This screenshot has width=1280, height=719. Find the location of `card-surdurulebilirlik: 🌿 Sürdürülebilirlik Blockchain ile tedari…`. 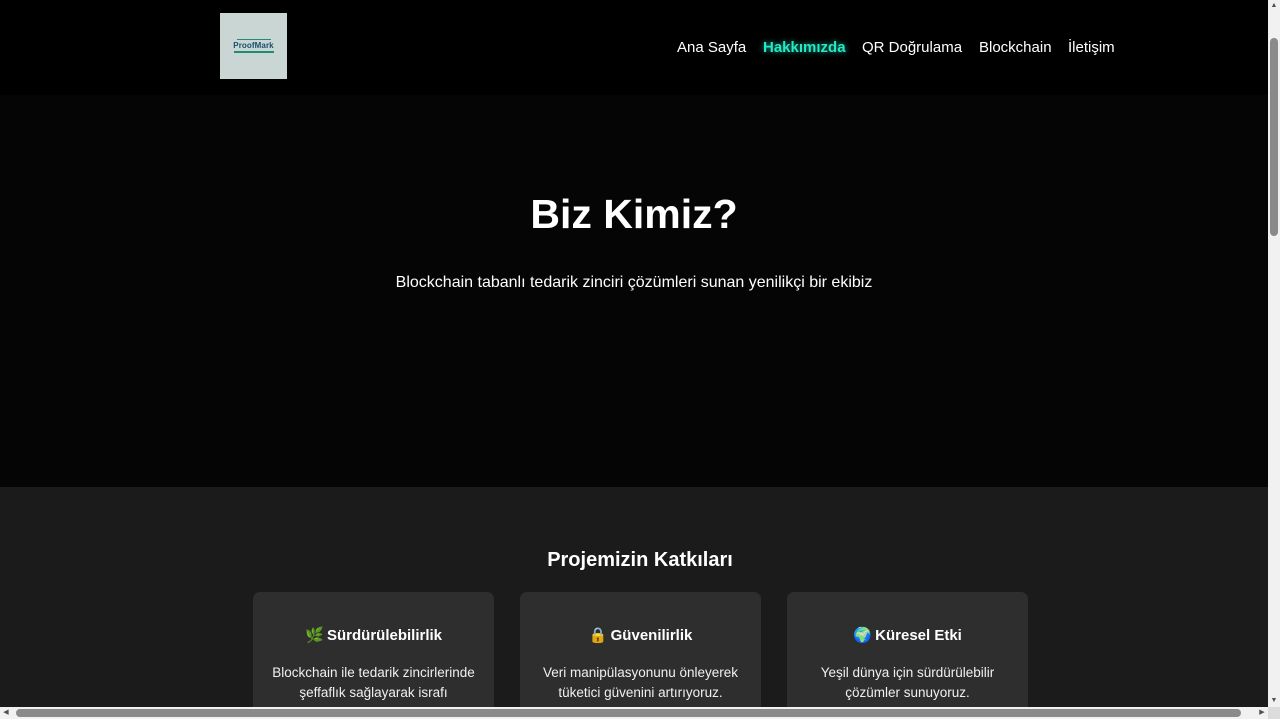

card-surdurulebilirlik: 🌿 Sürdürülebilirlik Blockchain ile tedari… is located at coordinates (373, 649).